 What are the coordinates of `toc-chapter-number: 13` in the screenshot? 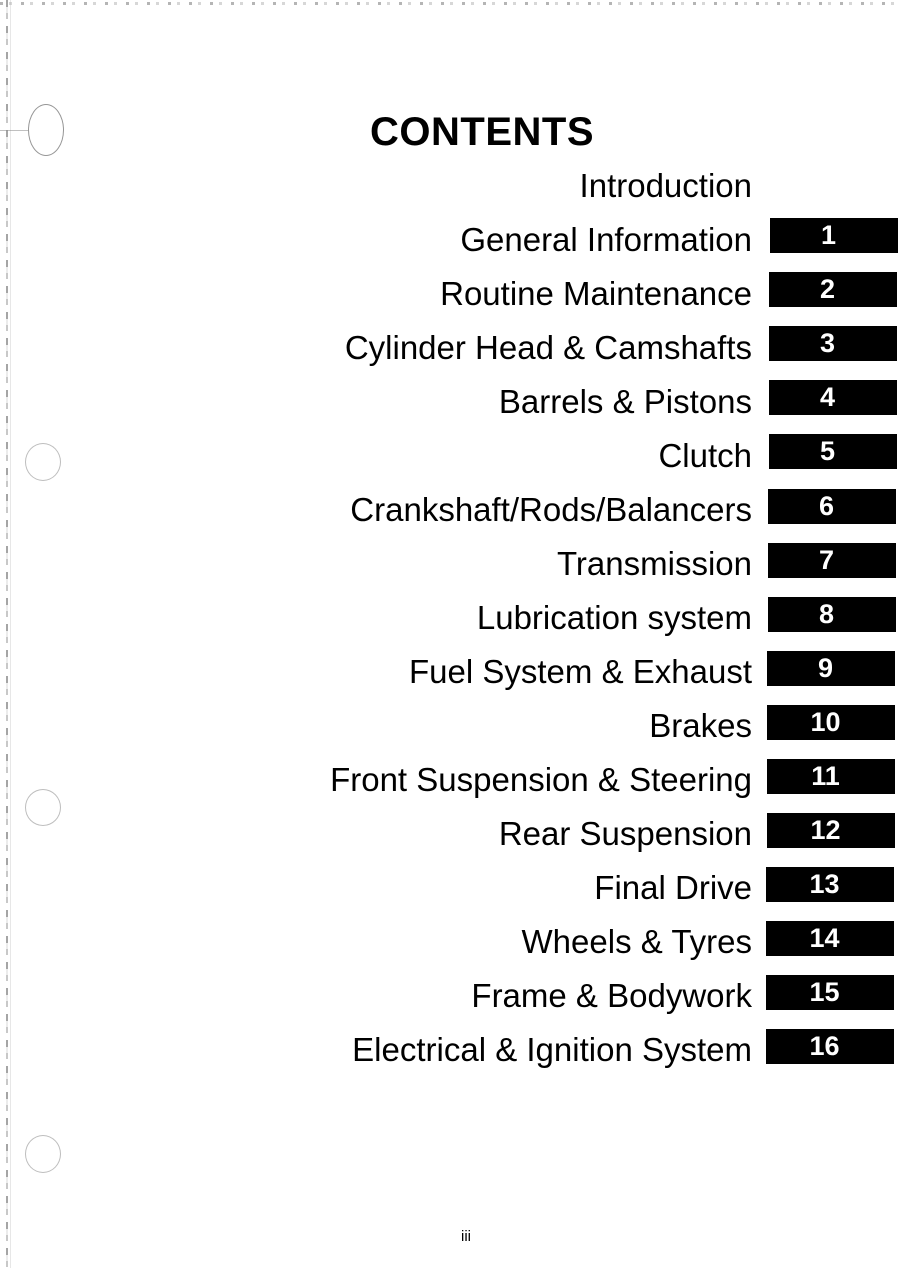 It's located at (824, 884).